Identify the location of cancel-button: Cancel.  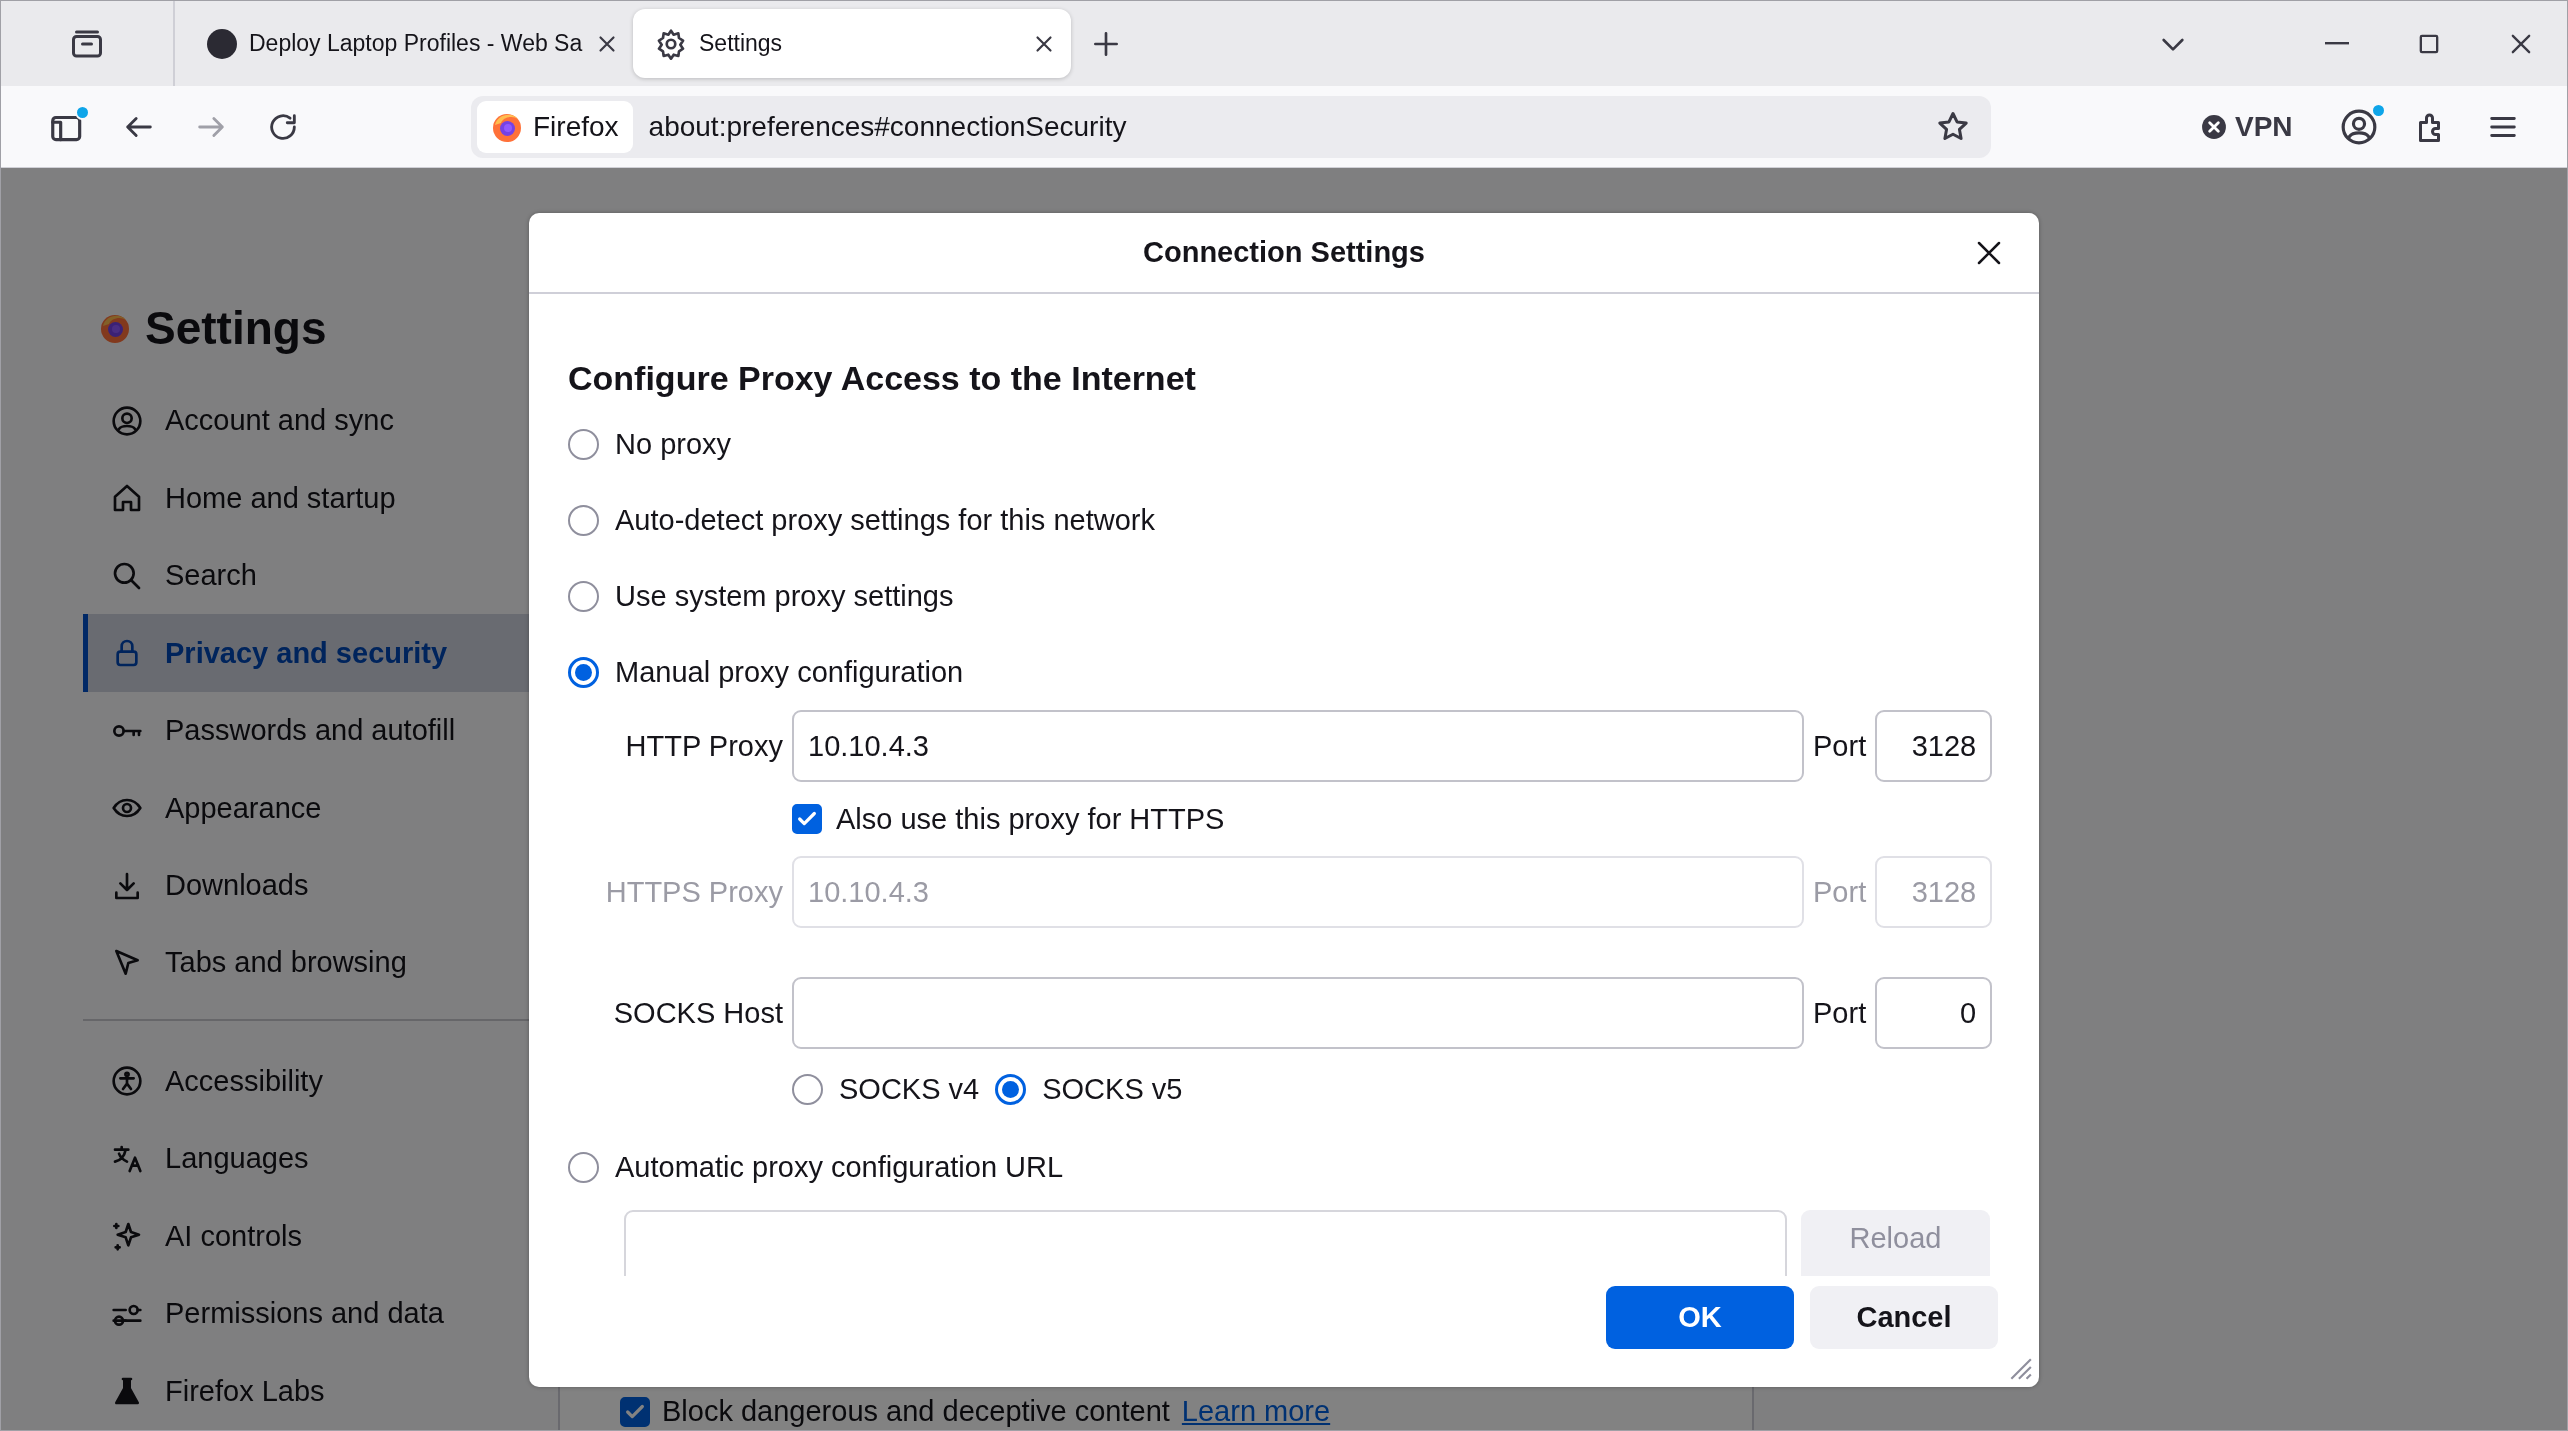
(1904, 1317).